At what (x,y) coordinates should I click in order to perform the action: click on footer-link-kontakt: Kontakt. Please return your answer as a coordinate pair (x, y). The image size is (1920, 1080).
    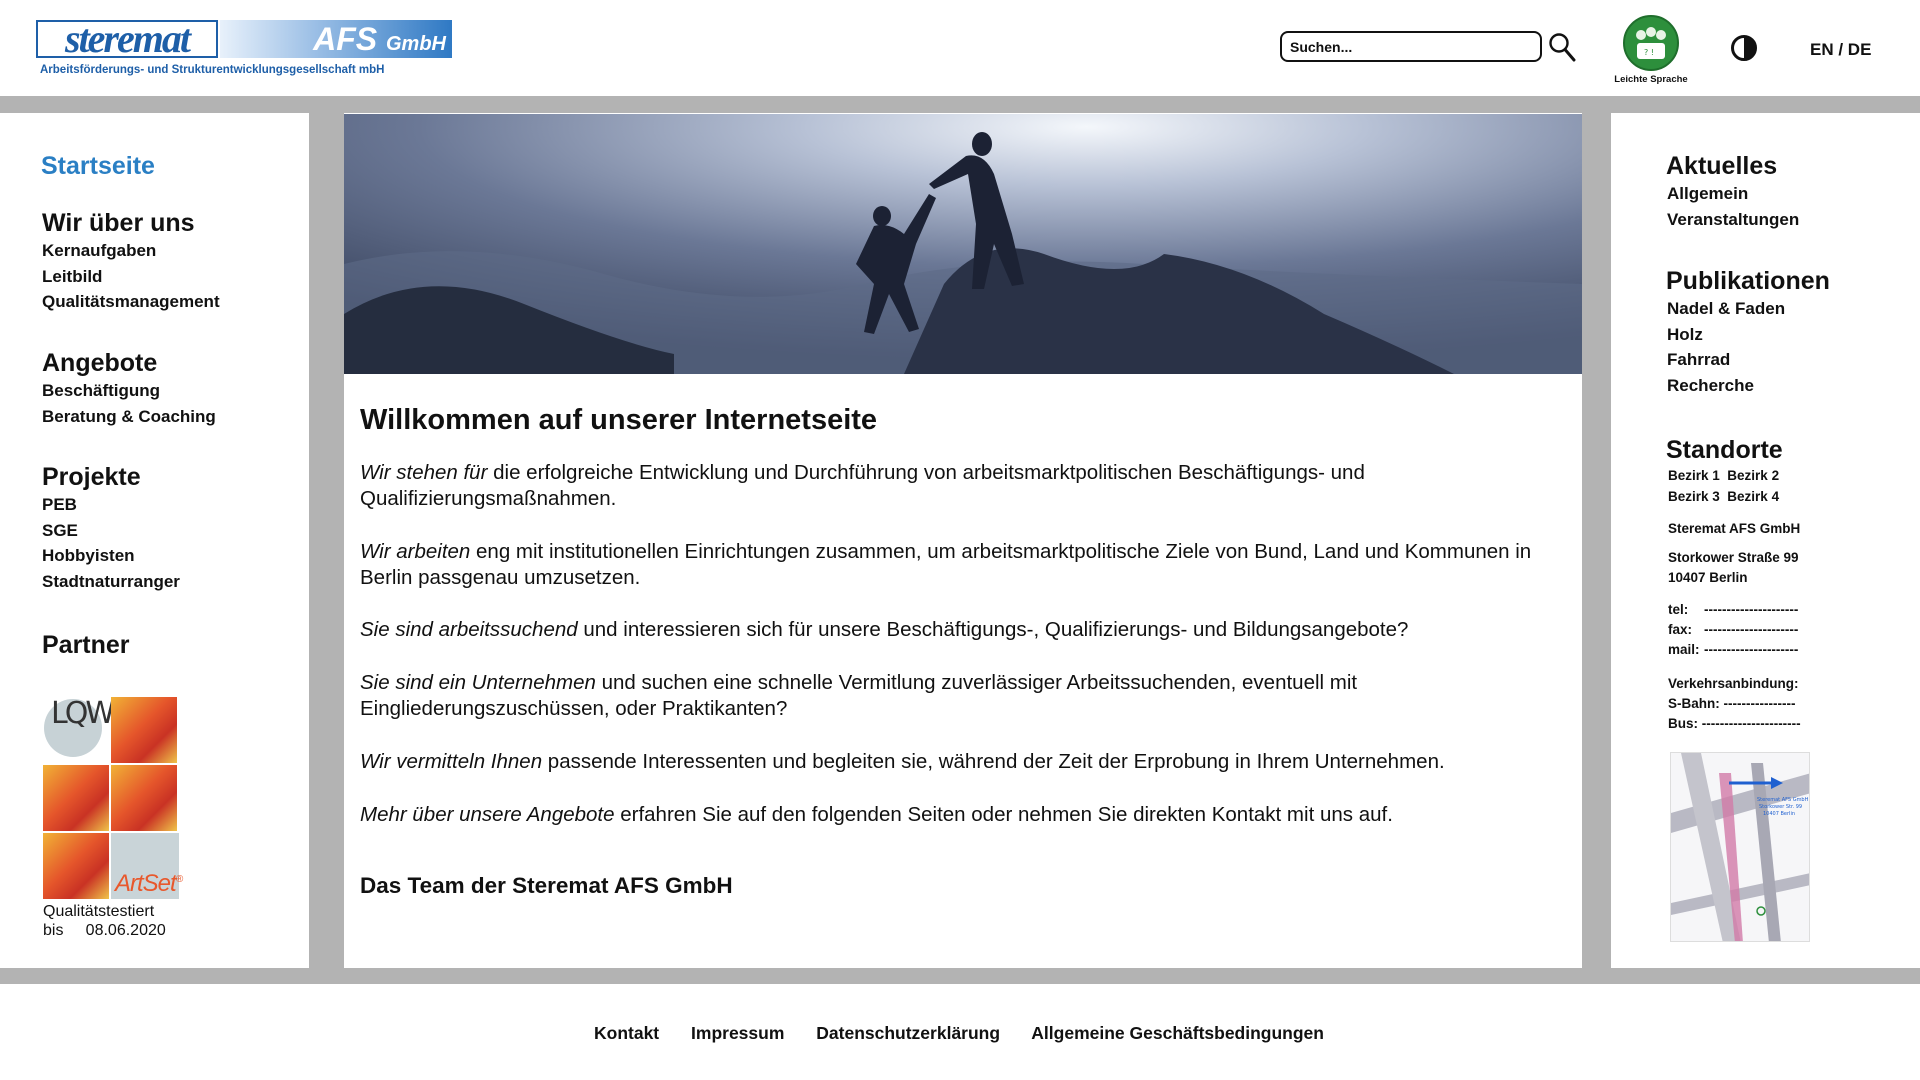
    Looking at the image, I should click on (626, 1033).